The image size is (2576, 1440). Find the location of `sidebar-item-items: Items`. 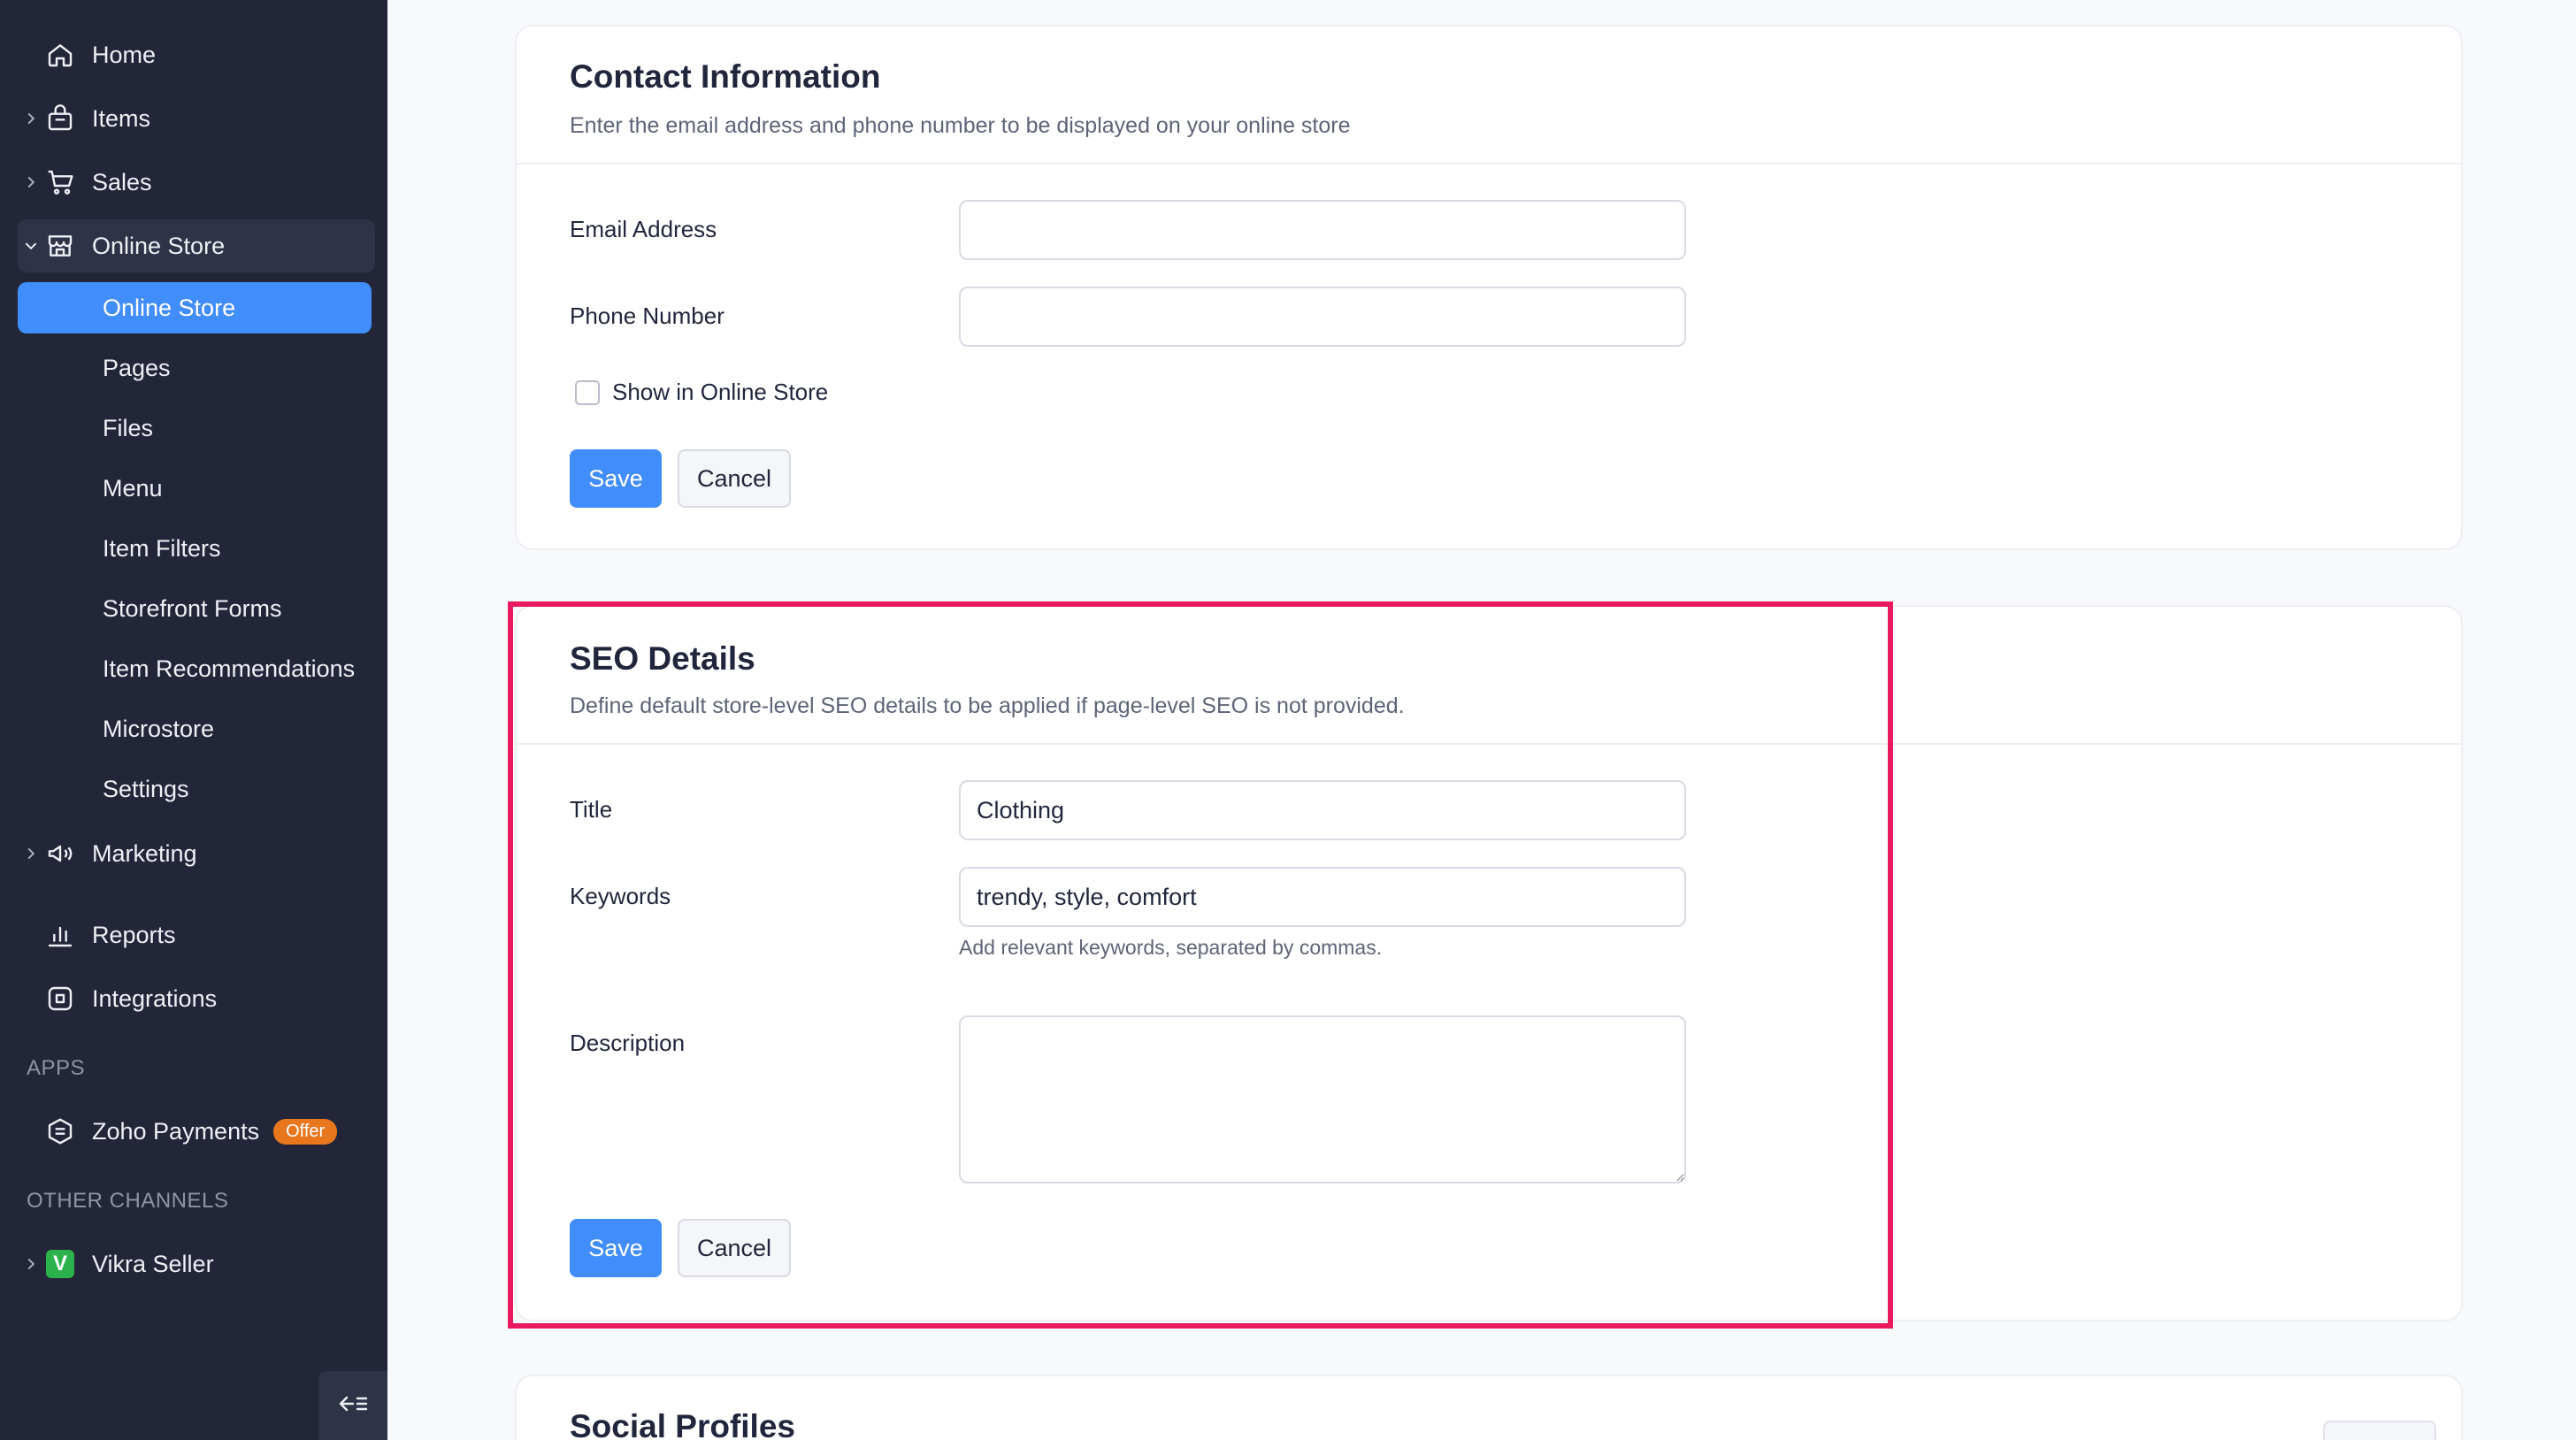

sidebar-item-items: Items is located at coordinates (196, 118).